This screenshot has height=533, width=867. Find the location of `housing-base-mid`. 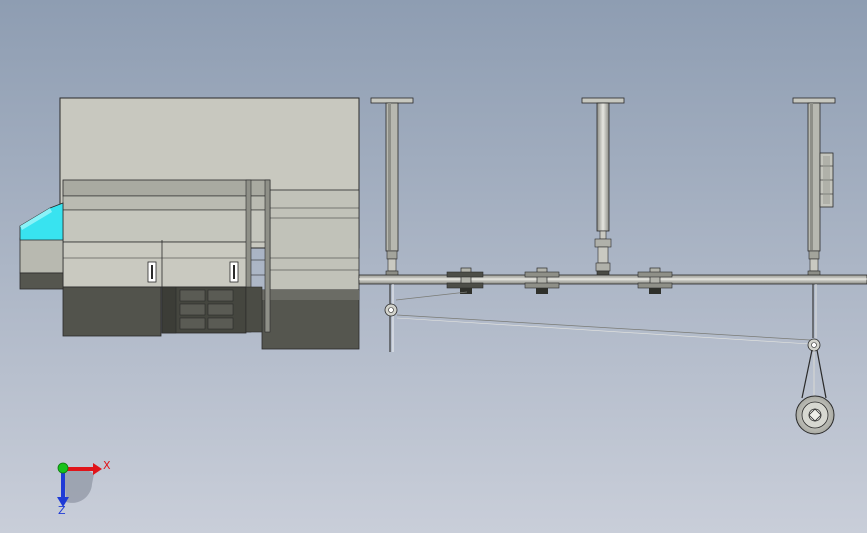

housing-base-mid is located at coordinates (254, 309).